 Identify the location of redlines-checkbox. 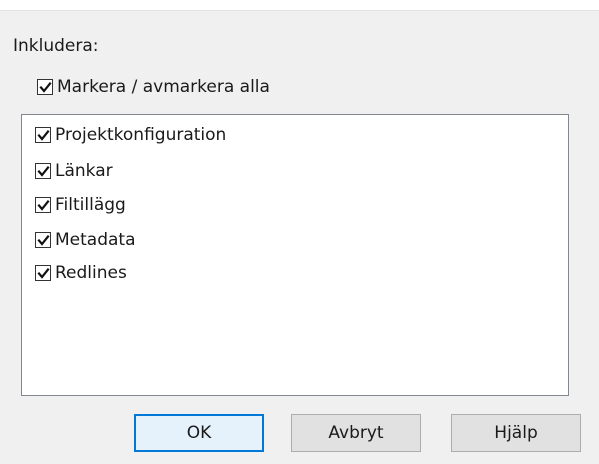
(43, 273).